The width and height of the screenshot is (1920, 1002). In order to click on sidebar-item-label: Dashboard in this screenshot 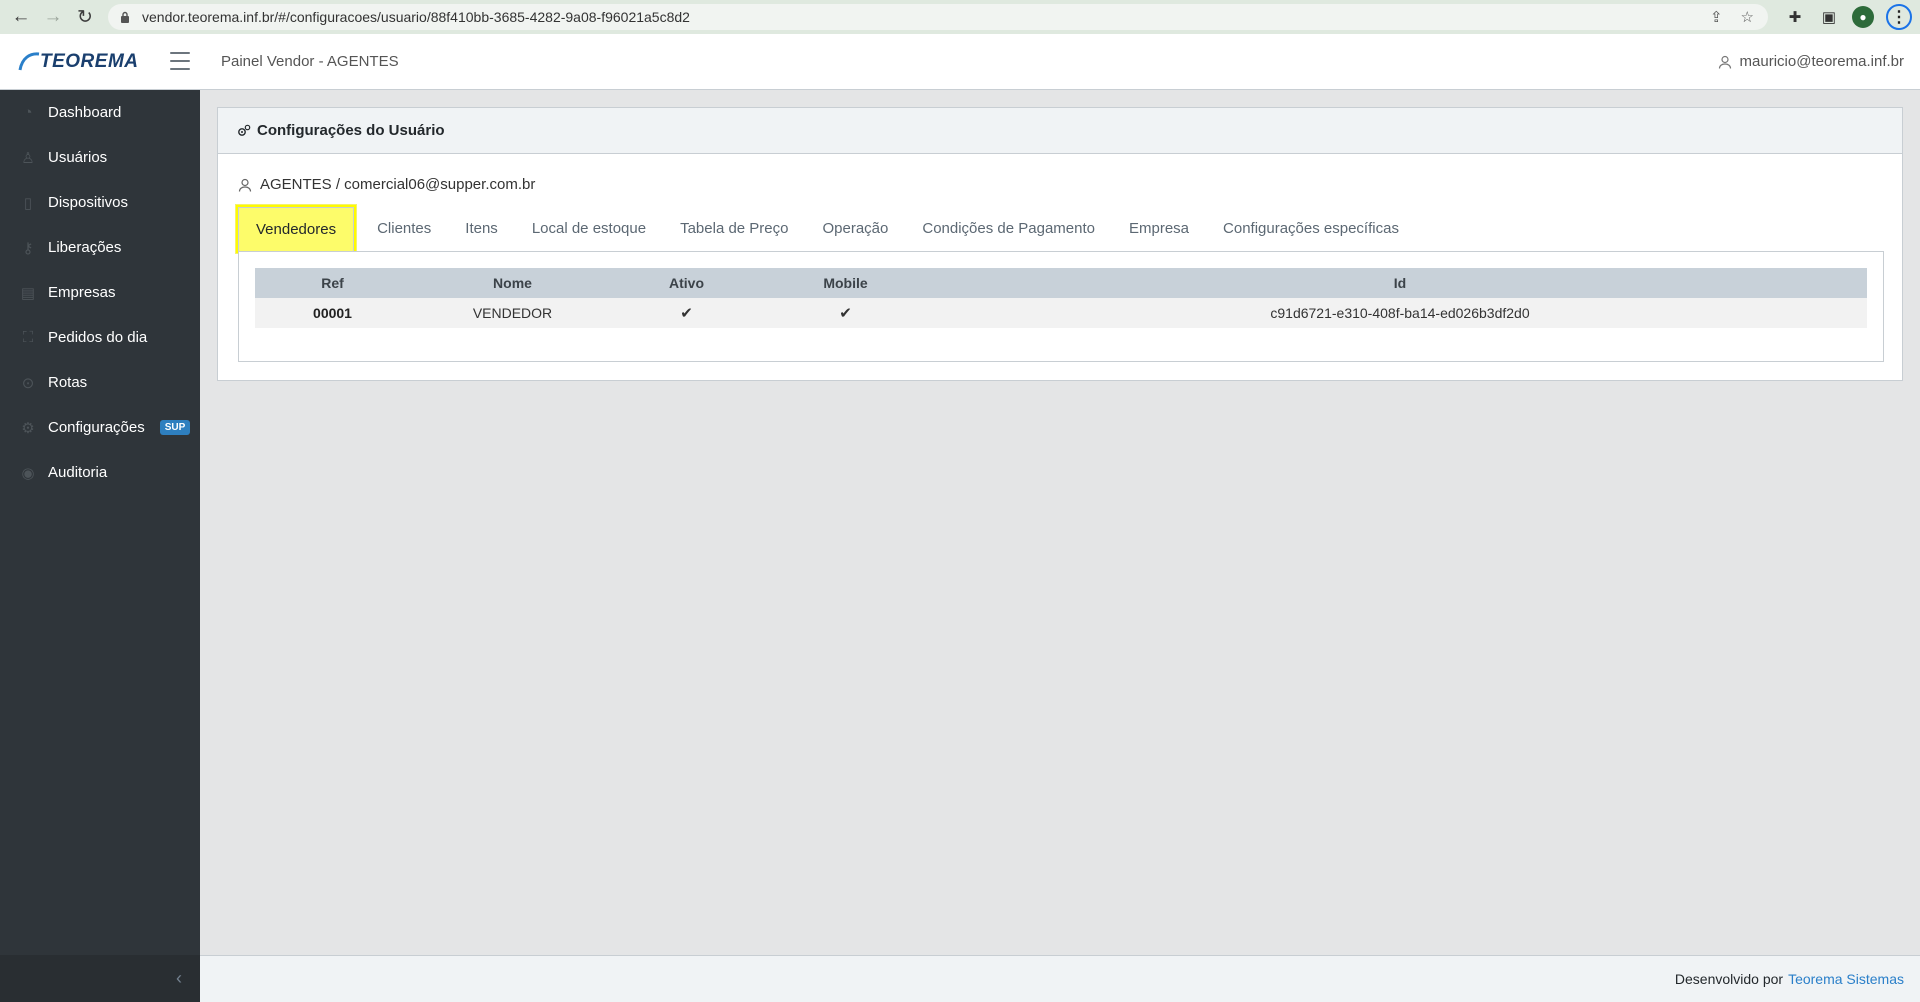, I will do `click(85, 112)`.